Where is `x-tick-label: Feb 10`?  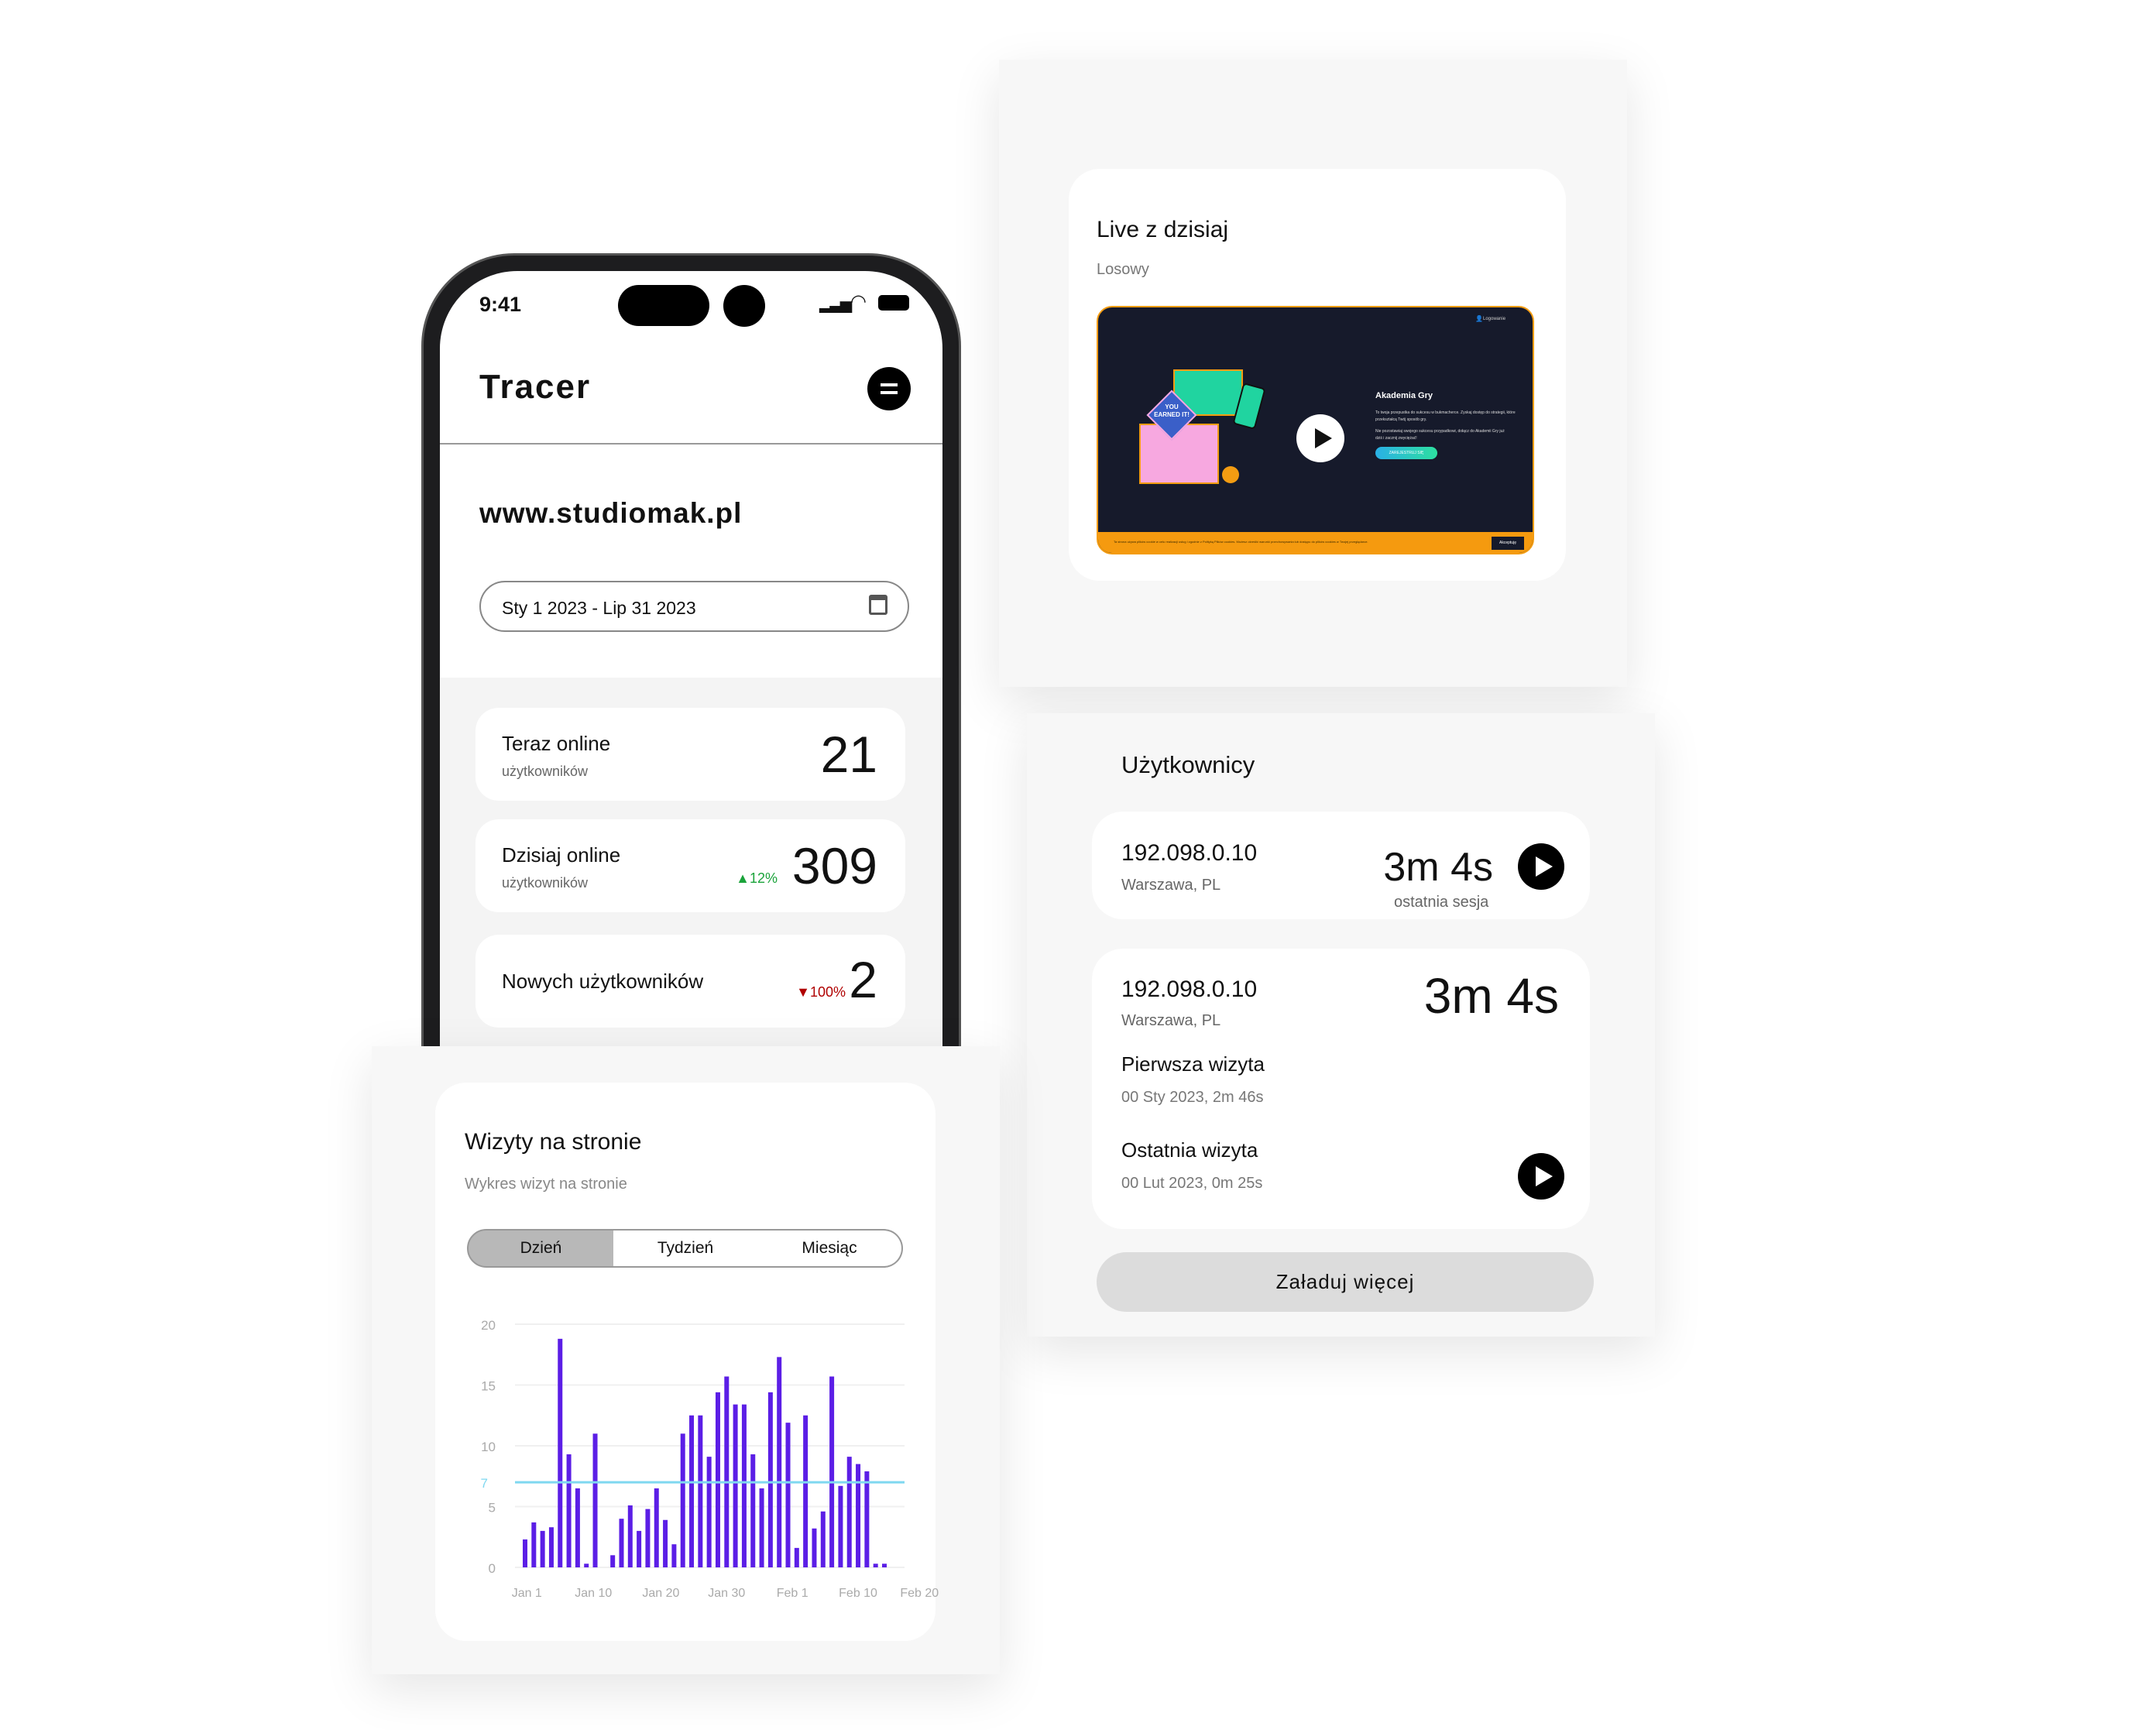
x-tick-label: Feb 10 is located at coordinates (858, 1594).